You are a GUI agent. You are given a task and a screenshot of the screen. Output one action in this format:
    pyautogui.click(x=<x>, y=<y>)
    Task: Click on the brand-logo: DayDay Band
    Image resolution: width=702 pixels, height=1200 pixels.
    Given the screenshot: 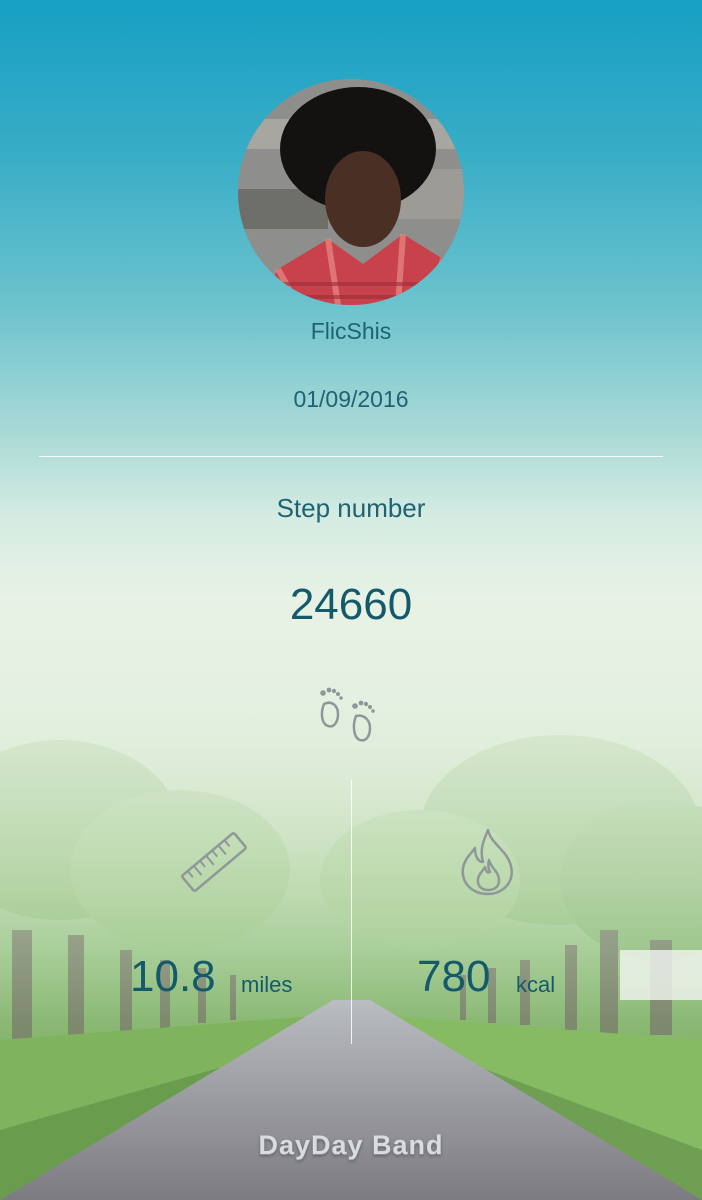 What is the action you would take?
    pyautogui.click(x=351, y=1145)
    